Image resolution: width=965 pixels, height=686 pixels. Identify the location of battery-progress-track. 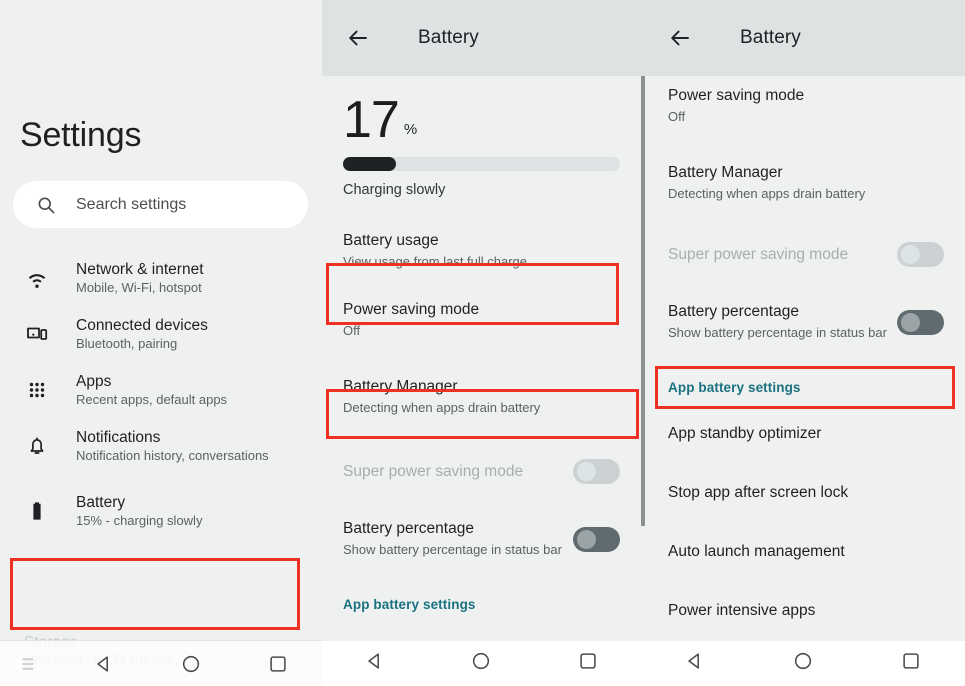
(481, 164).